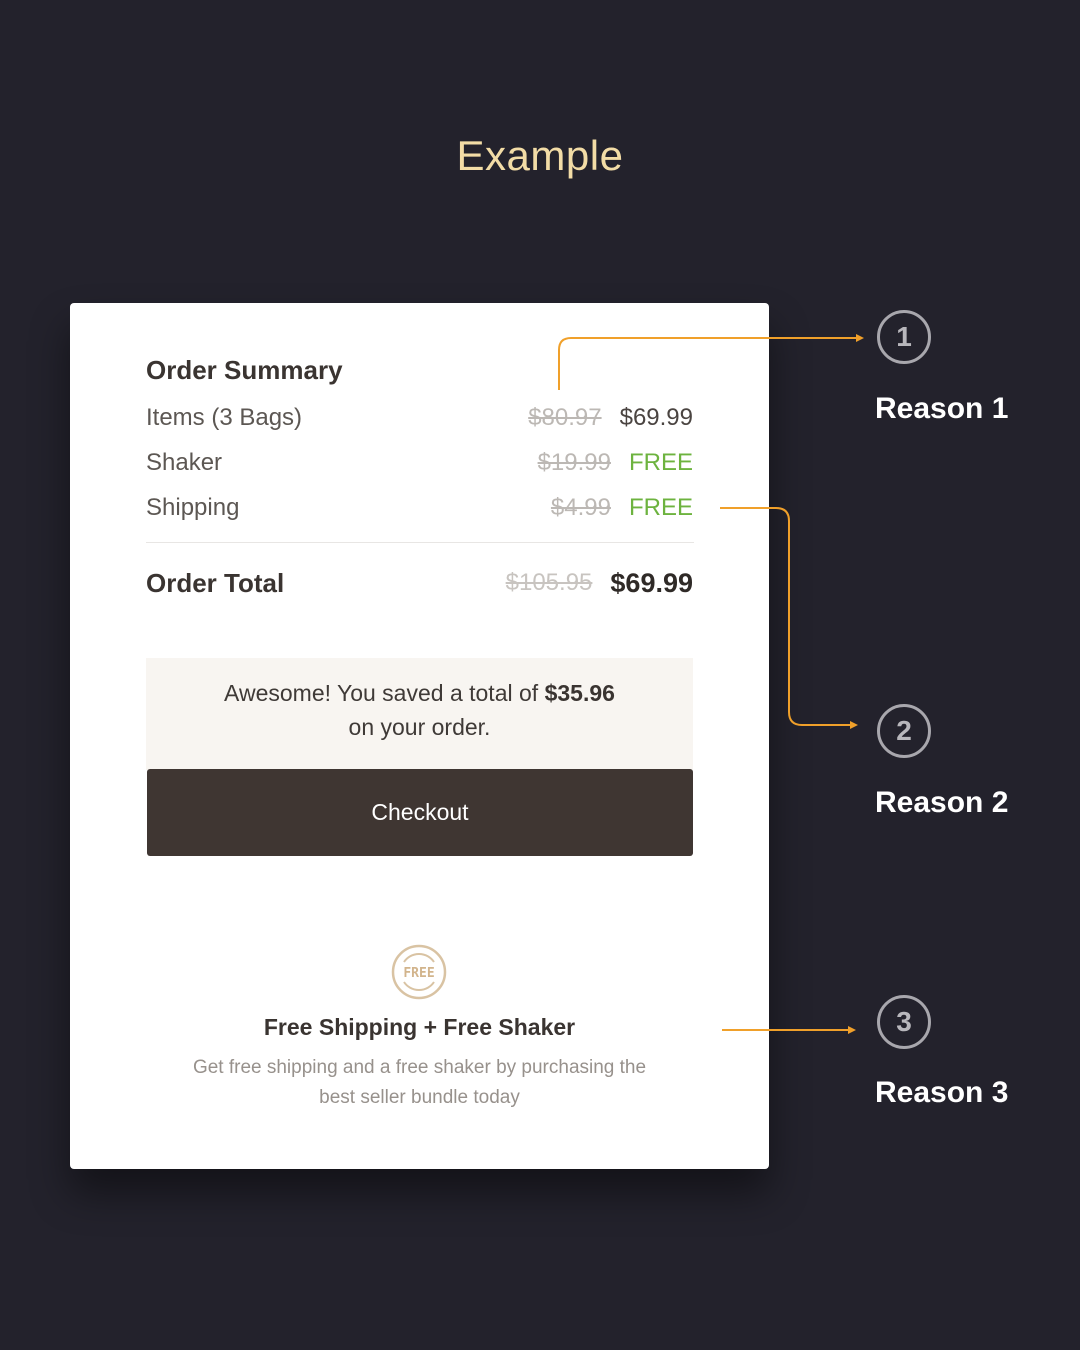 Image resolution: width=1080 pixels, height=1350 pixels. Describe the element at coordinates (184, 462) in the screenshot. I see `line-item-label: Shaker` at that location.